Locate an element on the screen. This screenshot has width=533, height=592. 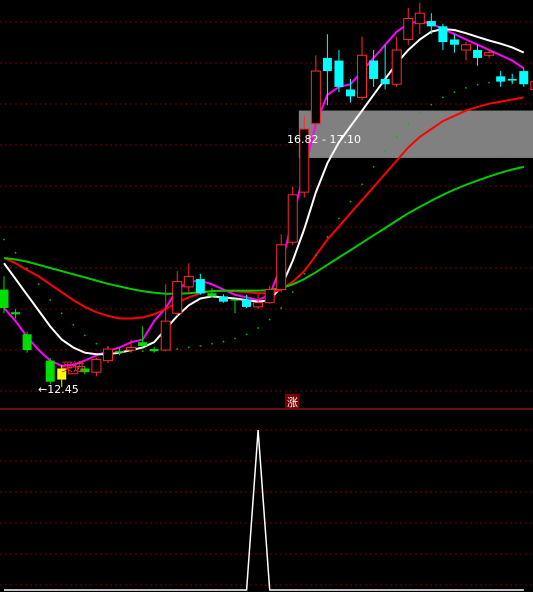
range-label: 16.82 - 17.10 is located at coordinates (324, 139).